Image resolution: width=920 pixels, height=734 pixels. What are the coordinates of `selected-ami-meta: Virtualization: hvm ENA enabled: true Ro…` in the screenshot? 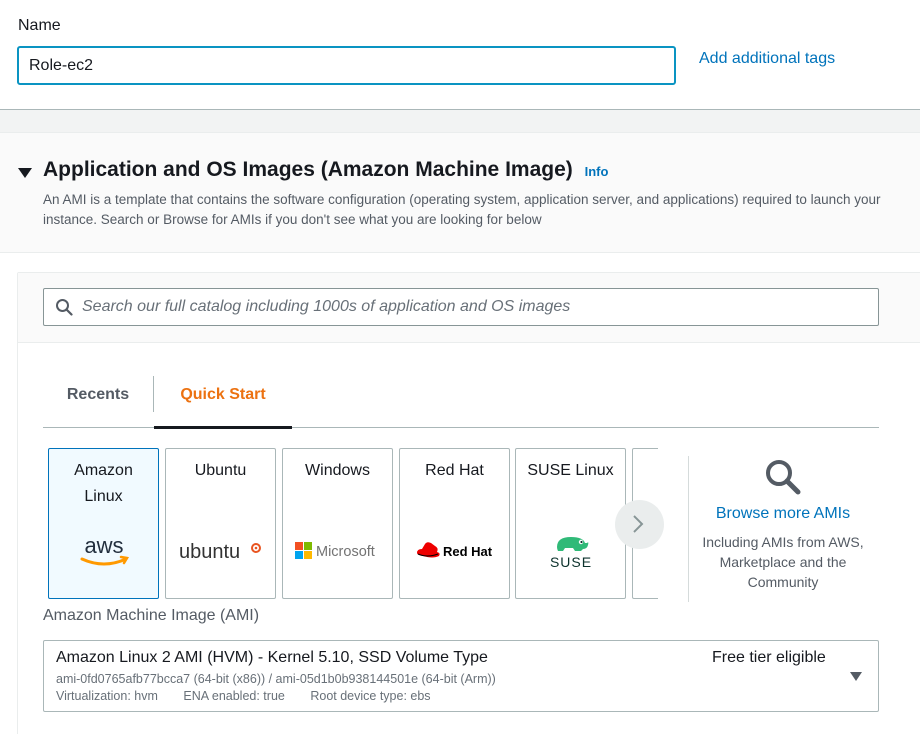 It's located at (254, 696).